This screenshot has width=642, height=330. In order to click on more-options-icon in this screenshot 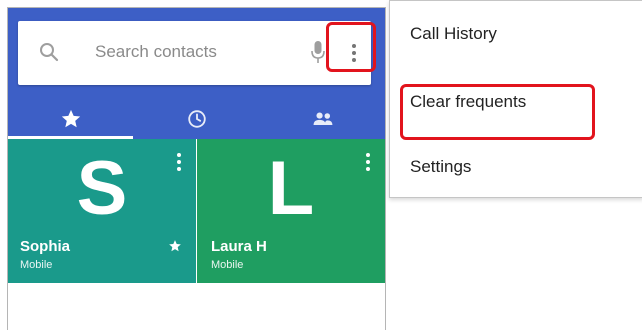, I will do `click(354, 53)`.